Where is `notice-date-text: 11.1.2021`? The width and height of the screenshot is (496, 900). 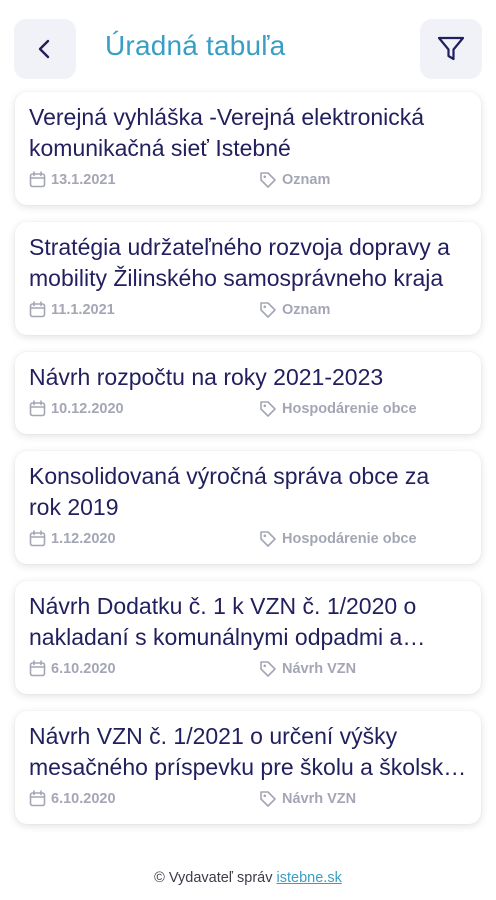
notice-date-text: 11.1.2021 is located at coordinates (83, 309).